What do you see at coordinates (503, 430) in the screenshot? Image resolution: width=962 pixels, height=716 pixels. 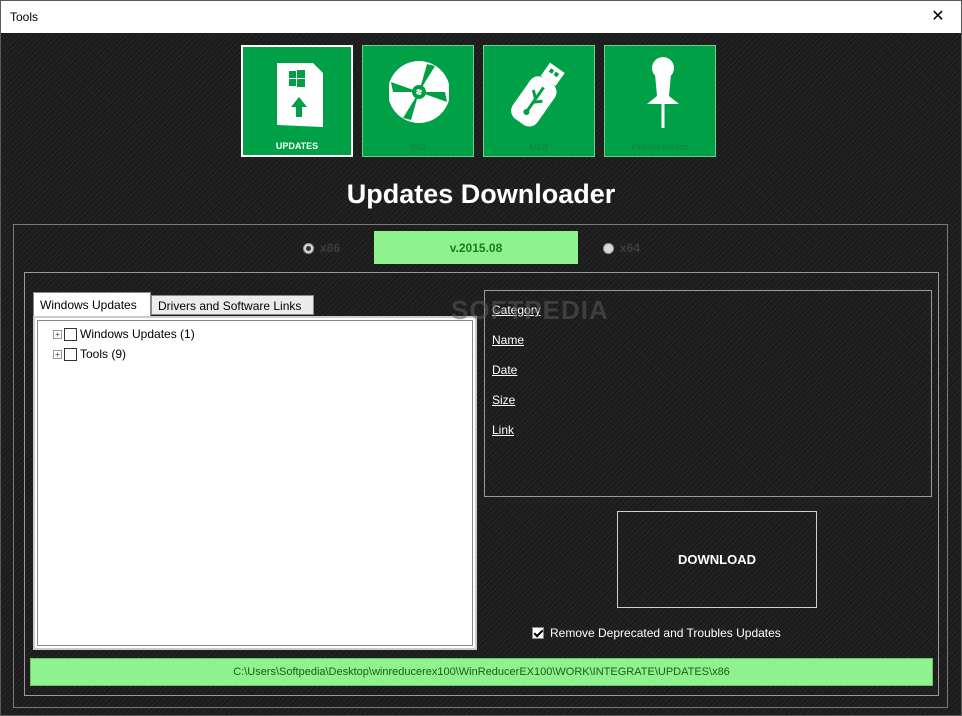 I see `link-field: Link` at bounding box center [503, 430].